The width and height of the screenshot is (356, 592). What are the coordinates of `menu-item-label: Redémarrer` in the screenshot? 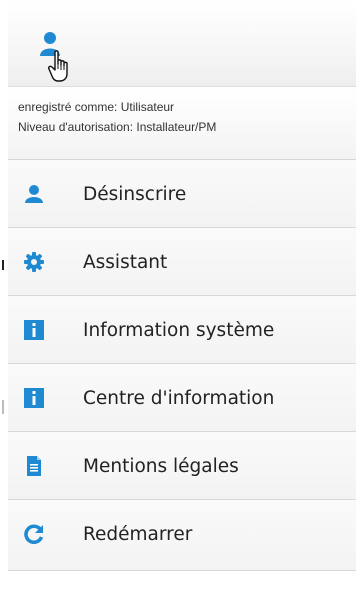 It's located at (138, 534).